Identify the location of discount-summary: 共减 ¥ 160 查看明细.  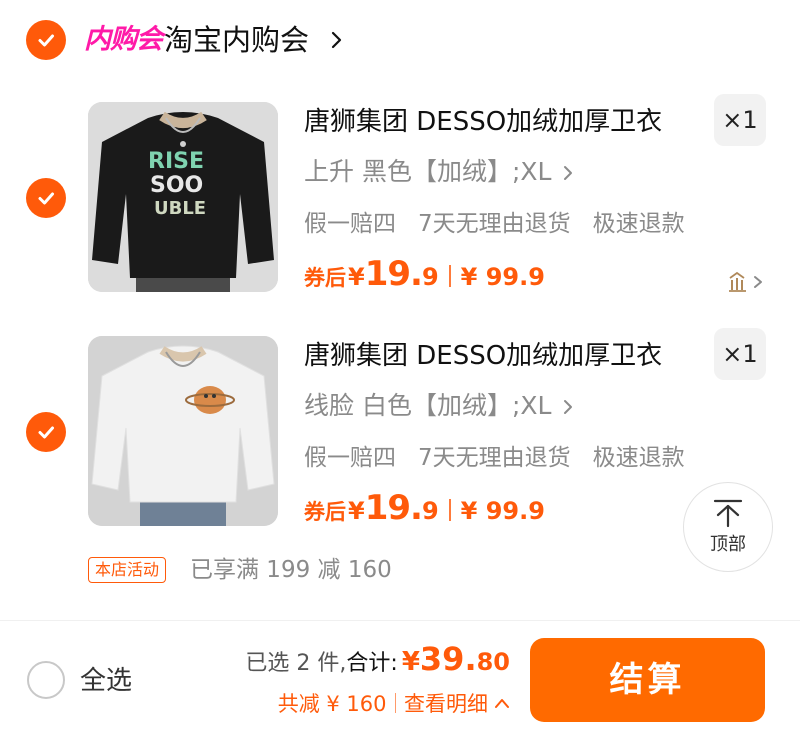
(394, 703).